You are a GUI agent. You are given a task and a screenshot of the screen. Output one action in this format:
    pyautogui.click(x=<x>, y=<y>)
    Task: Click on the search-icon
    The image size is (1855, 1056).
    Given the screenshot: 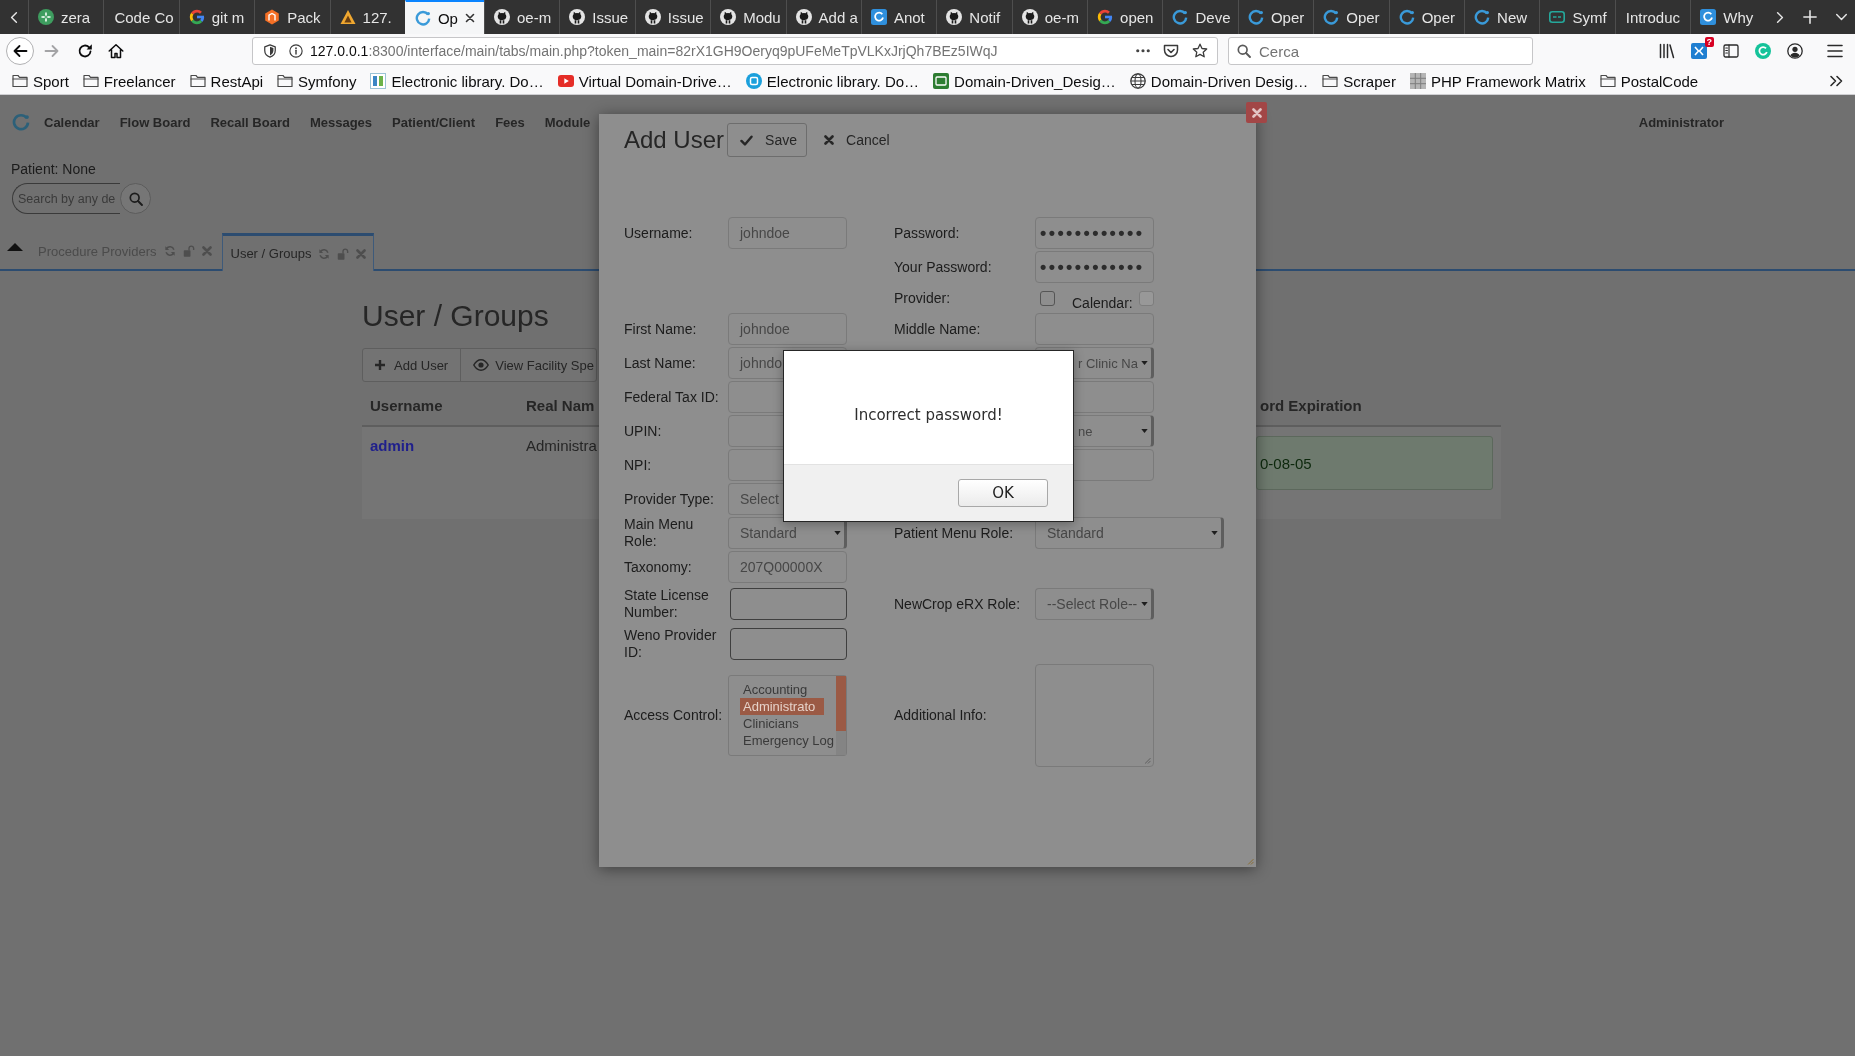 What is the action you would take?
    pyautogui.click(x=1244, y=51)
    